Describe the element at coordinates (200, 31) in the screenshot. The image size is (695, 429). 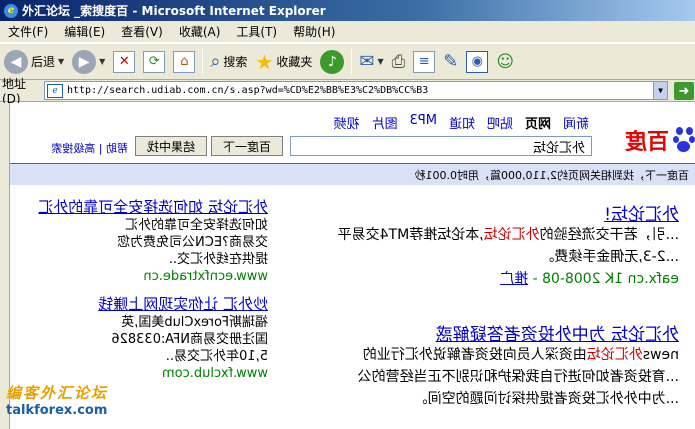
I see `menu-favorites: 收藏(A)` at that location.